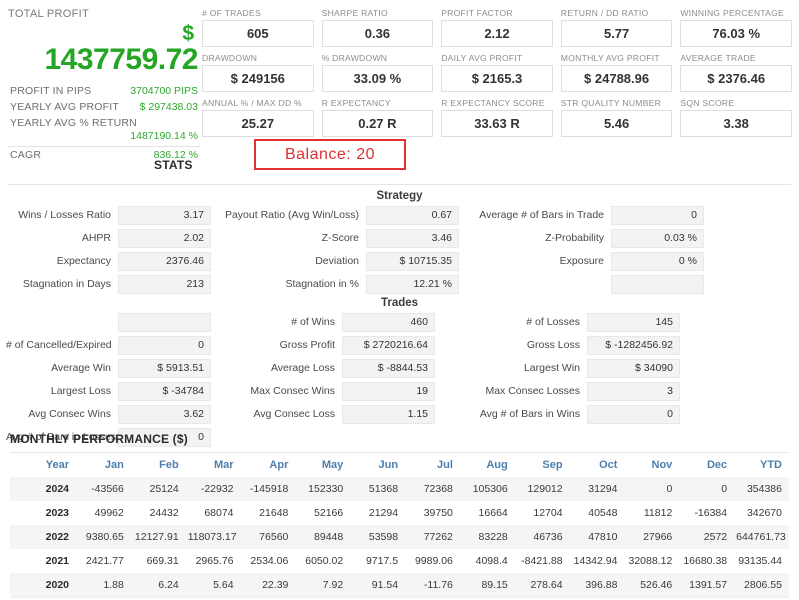 The height and width of the screenshot is (600, 799). I want to click on stat-card-label: SQN SCORE, so click(707, 103).